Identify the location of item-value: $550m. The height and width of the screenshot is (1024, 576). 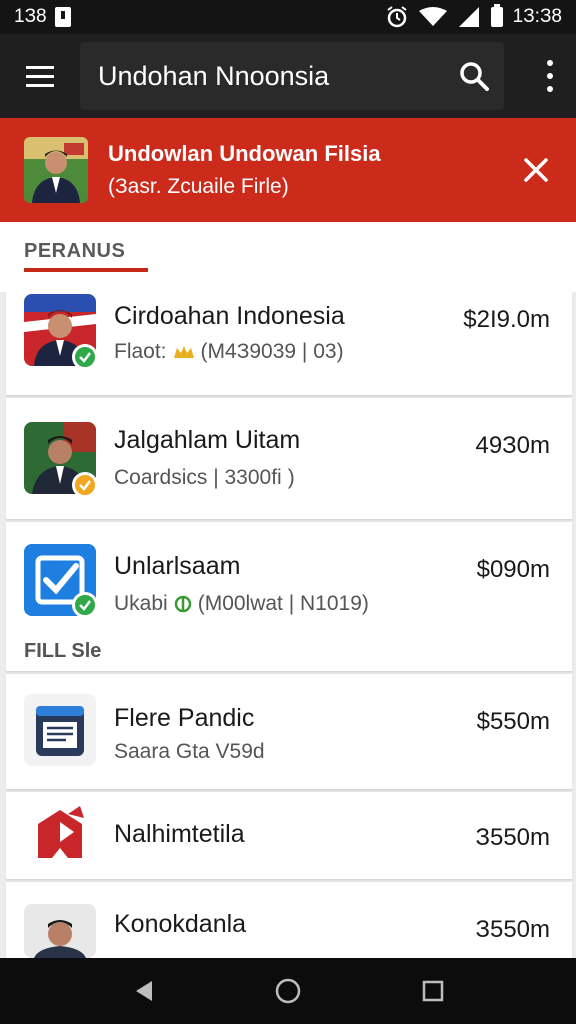
(513, 721).